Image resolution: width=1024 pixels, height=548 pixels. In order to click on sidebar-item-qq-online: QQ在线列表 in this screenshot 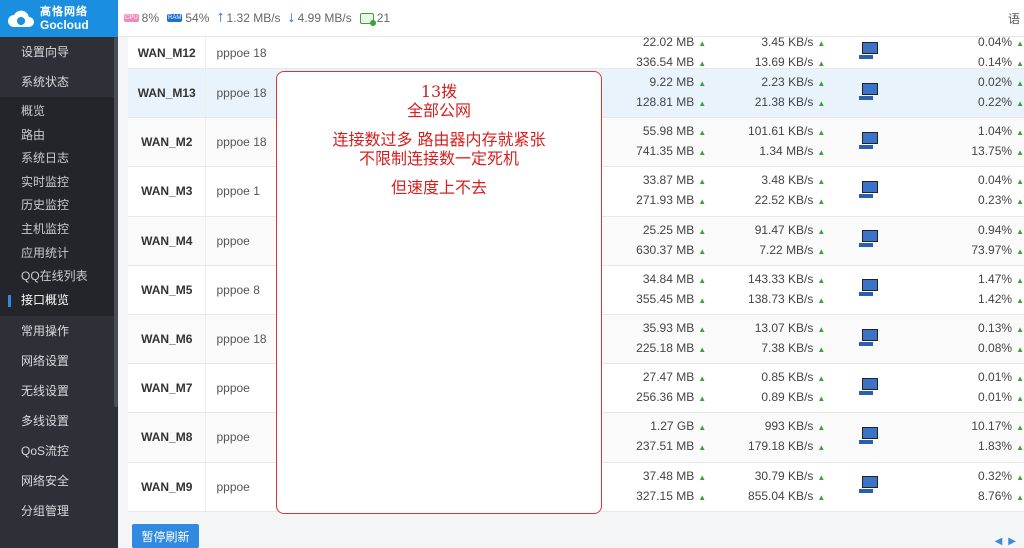, I will do `click(59, 277)`.